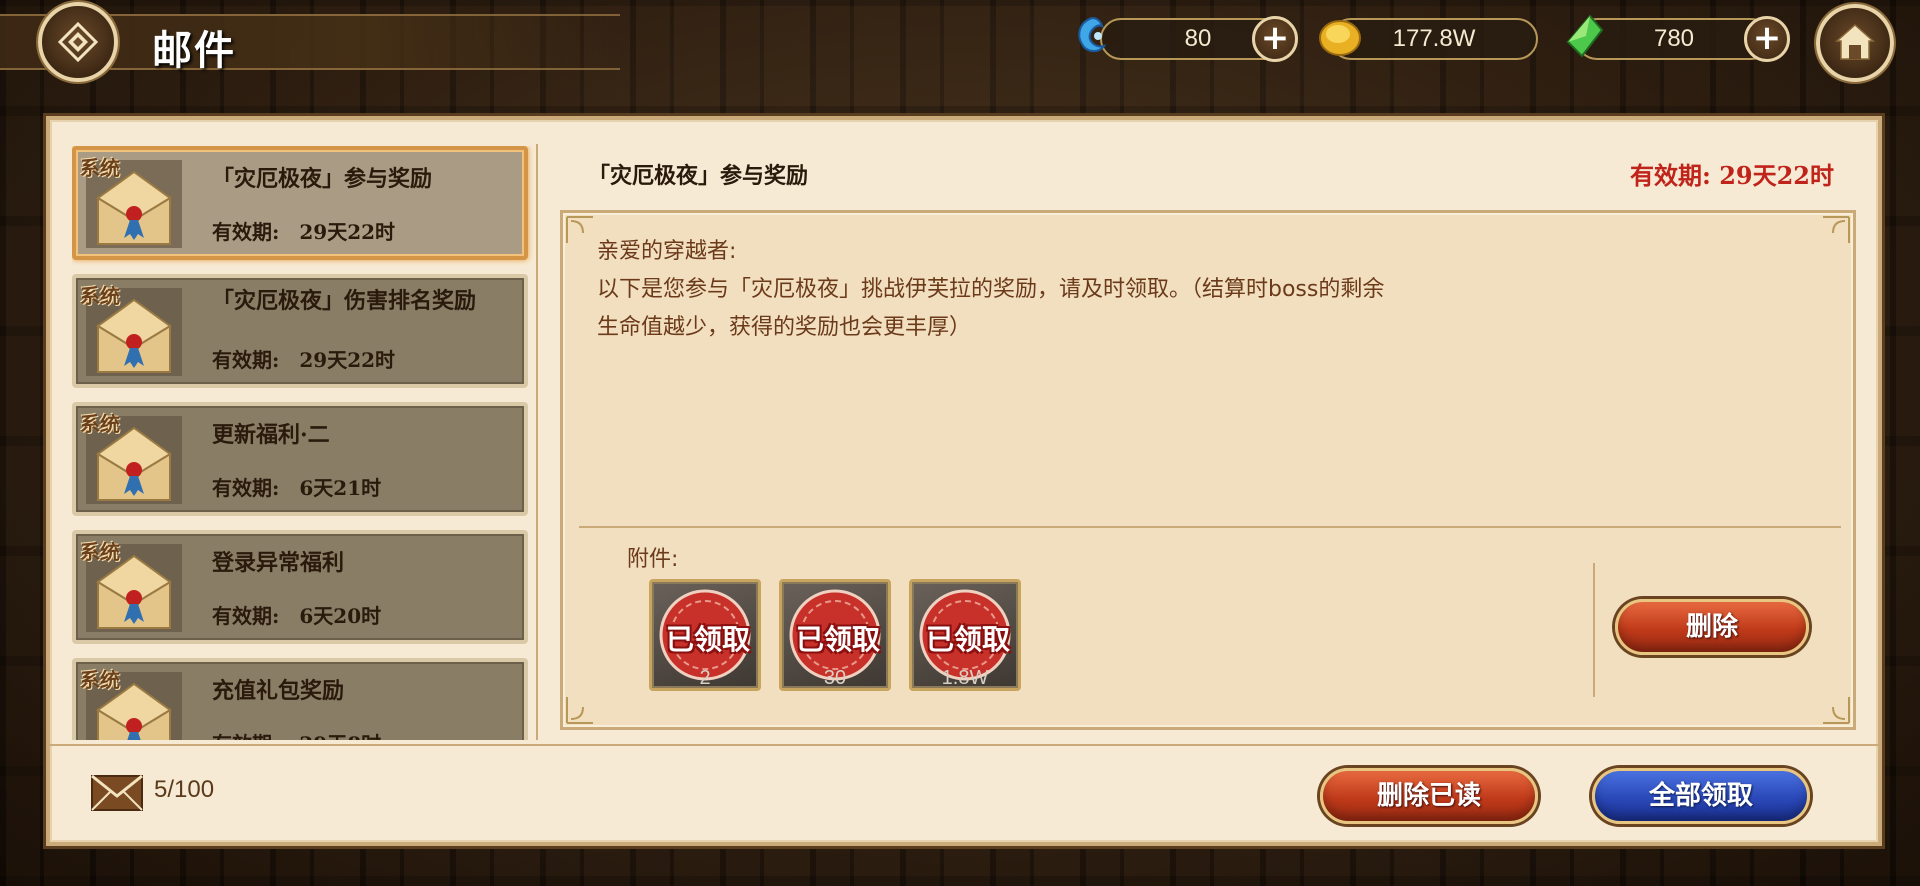  Describe the element at coordinates (964, 745) in the screenshot. I see `footer-separator` at that location.